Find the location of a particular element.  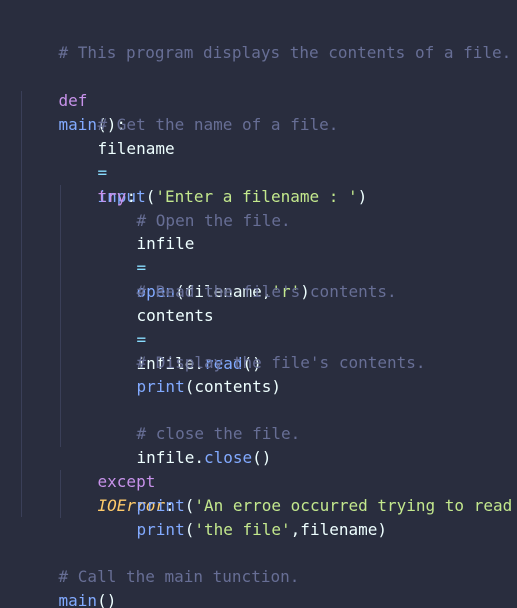

function-call: main is located at coordinates (78, 599).